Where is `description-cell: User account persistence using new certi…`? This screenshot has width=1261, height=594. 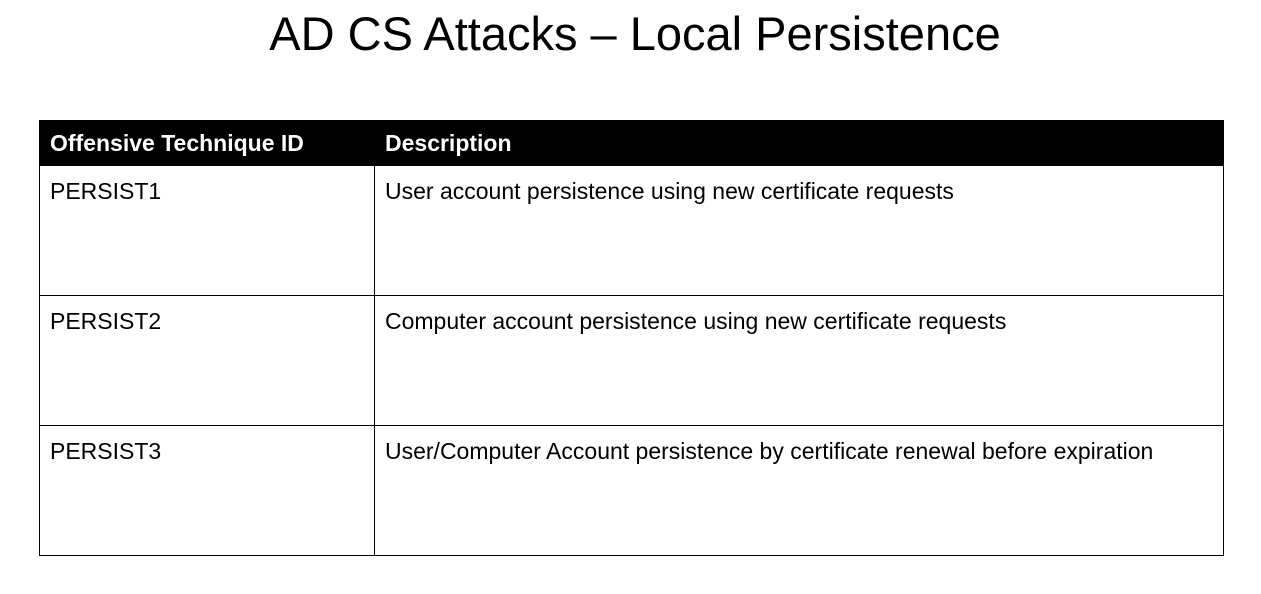 description-cell: User account persistence using new certi… is located at coordinates (799, 230).